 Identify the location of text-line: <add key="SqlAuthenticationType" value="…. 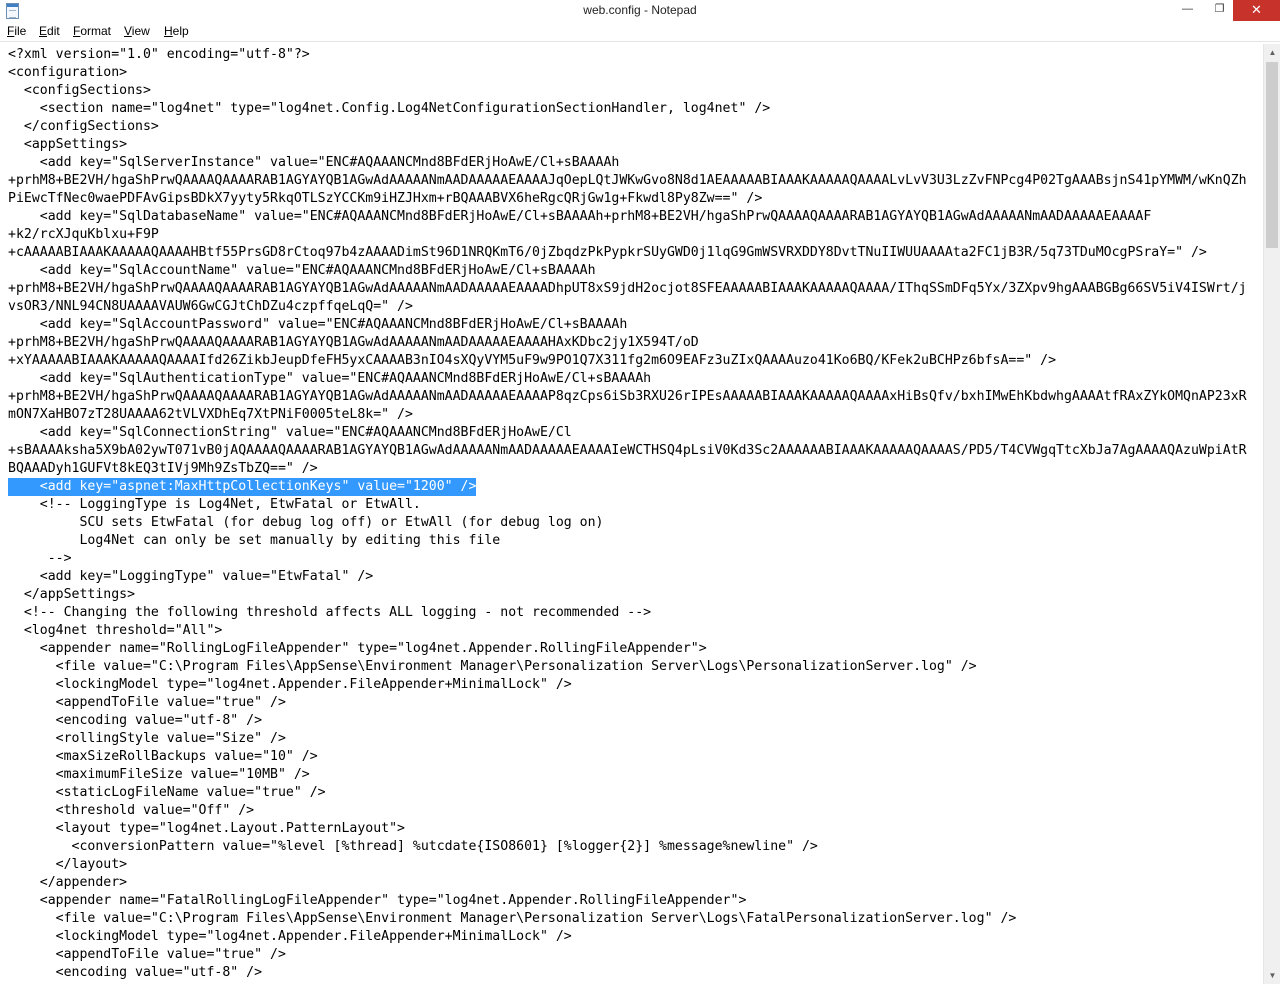
(329, 379).